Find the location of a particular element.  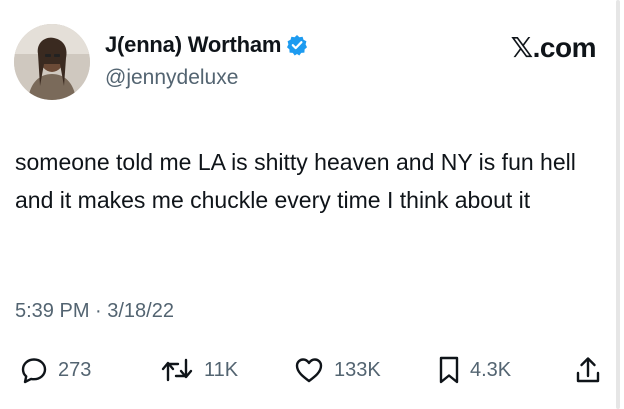

action-bar: 273 11K 133K 4.3K is located at coordinates (312, 370).